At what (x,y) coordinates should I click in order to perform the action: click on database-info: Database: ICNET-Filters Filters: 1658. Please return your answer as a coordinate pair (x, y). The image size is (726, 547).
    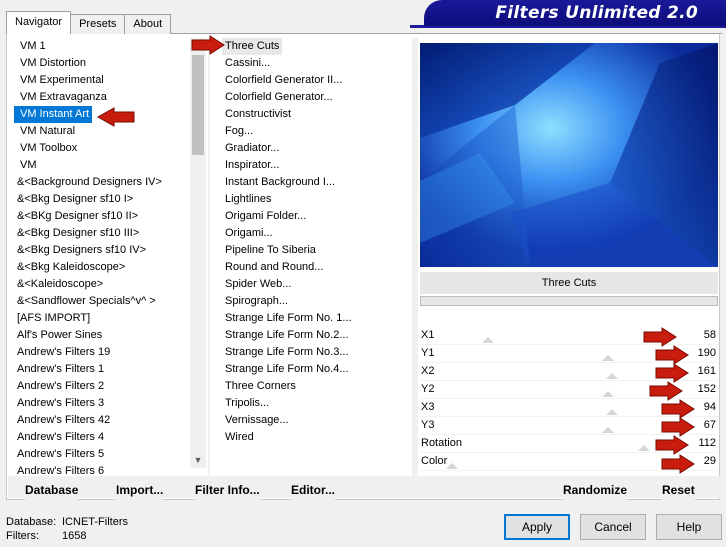
    Looking at the image, I should click on (67, 529).